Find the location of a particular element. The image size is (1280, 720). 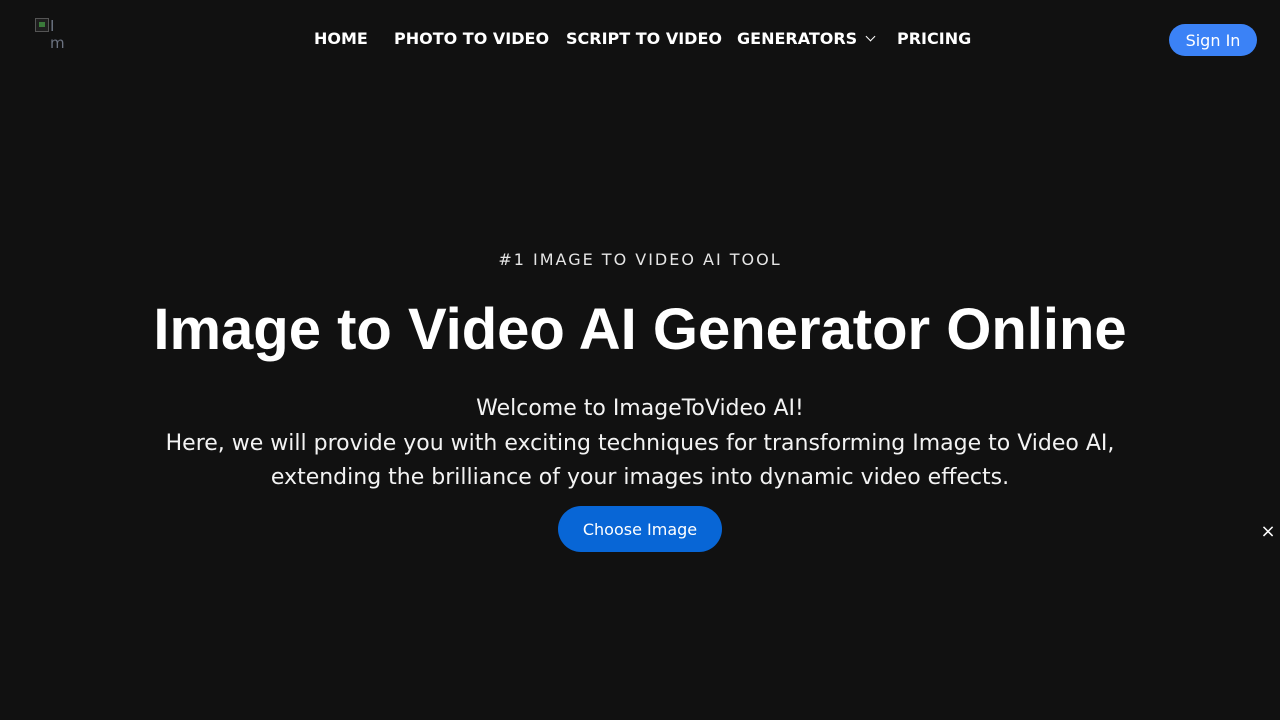

close-icon: × is located at coordinates (1268, 532).